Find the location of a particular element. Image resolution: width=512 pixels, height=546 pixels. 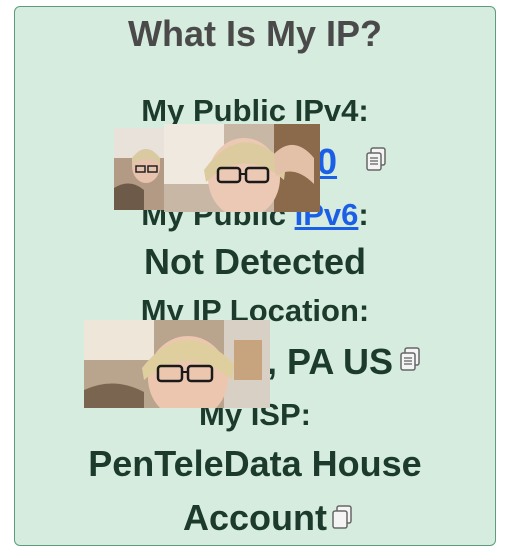

isp-value-line1: PenTeleData House is located at coordinates (255, 463).